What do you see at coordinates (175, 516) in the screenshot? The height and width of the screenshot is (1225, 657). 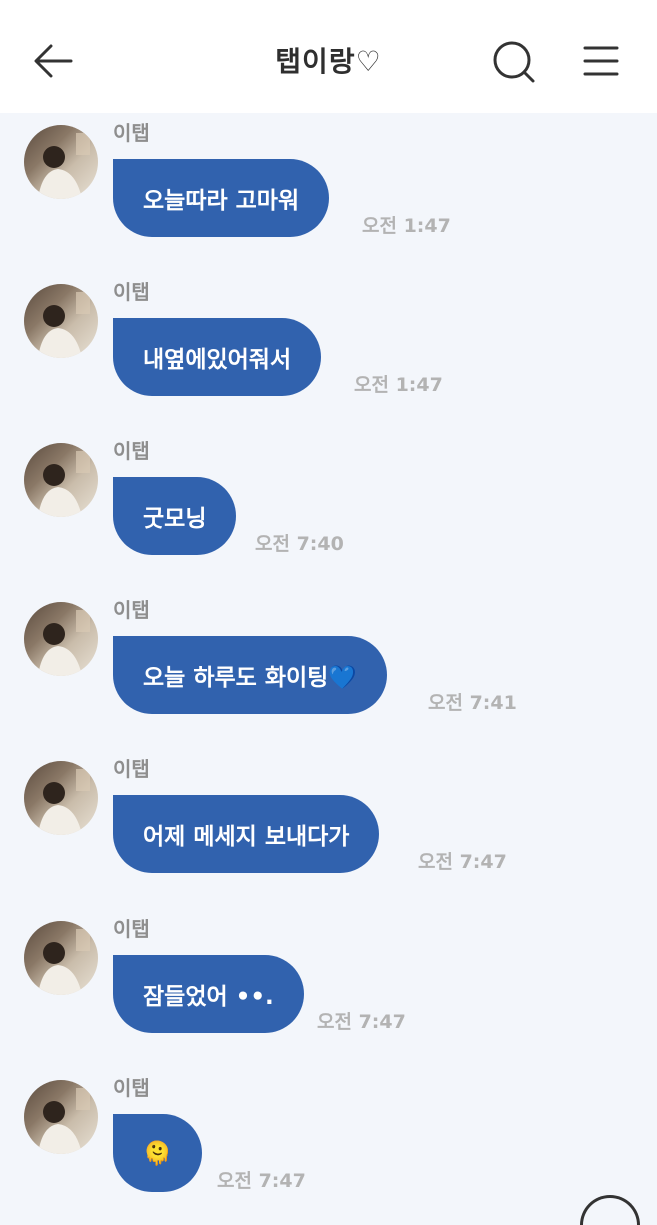 I see `message-bubble: 굿모닝` at bounding box center [175, 516].